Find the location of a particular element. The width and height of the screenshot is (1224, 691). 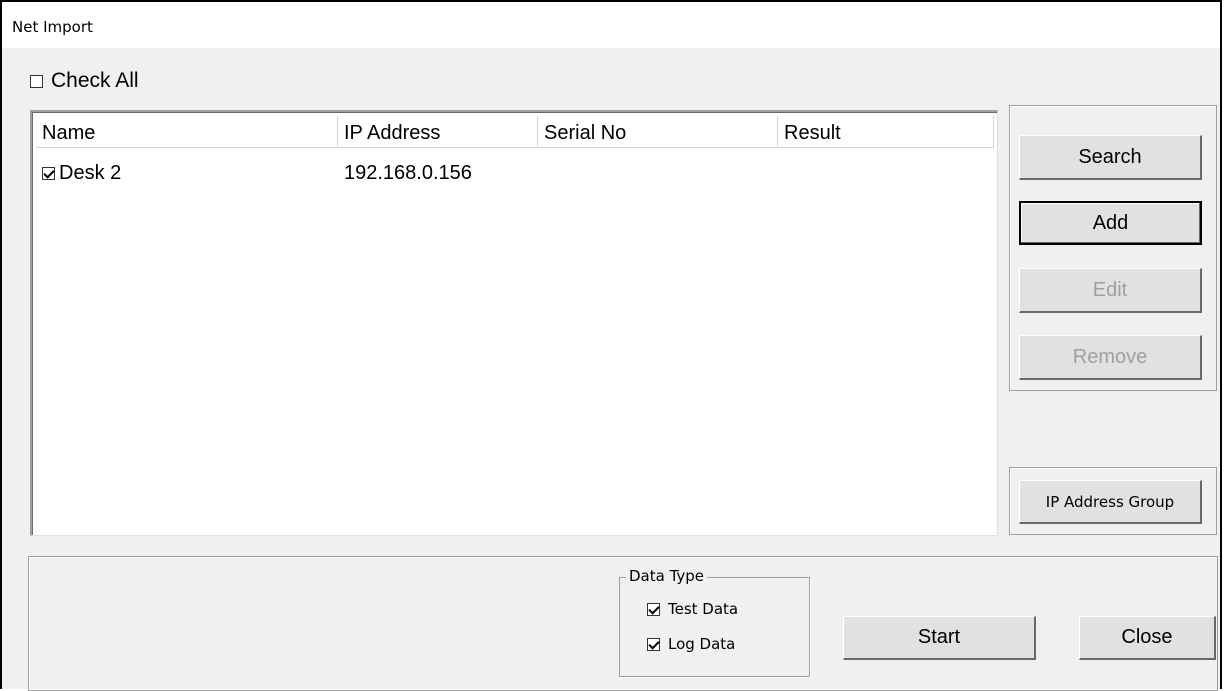

row-name: Desk 2 is located at coordinates (90, 172).